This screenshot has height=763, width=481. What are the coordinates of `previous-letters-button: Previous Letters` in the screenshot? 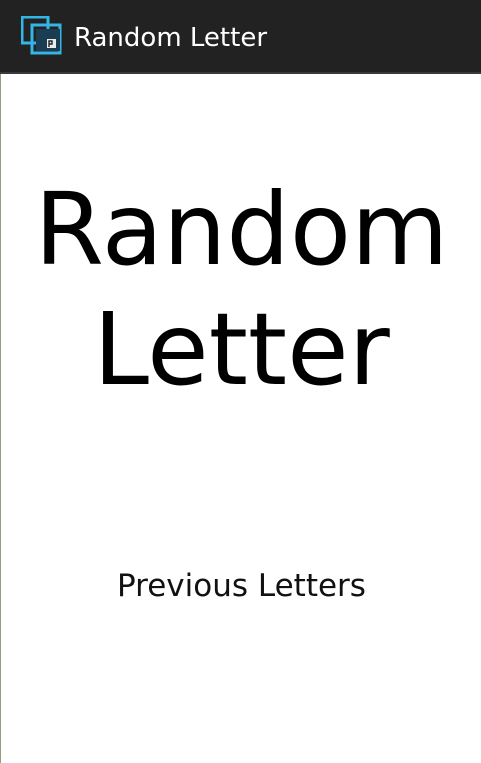 It's located at (241, 586).